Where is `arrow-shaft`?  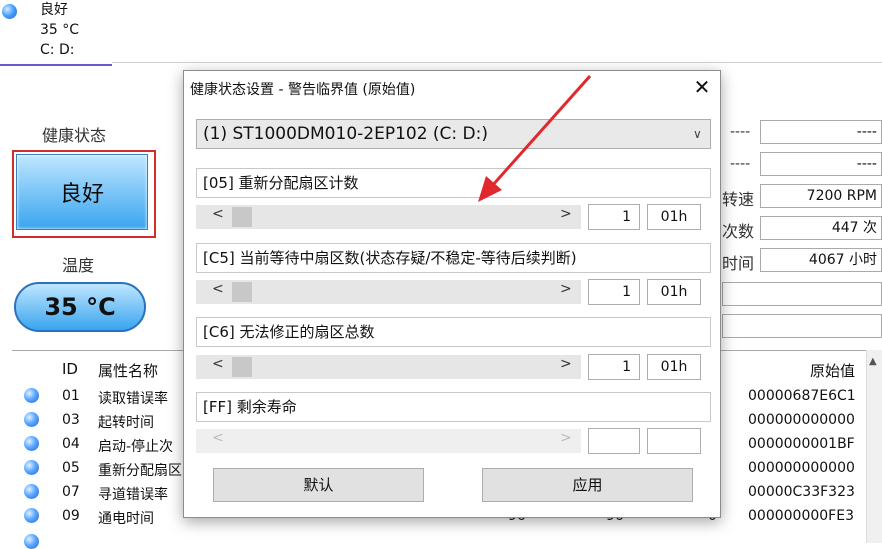 arrow-shaft is located at coordinates (541, 131).